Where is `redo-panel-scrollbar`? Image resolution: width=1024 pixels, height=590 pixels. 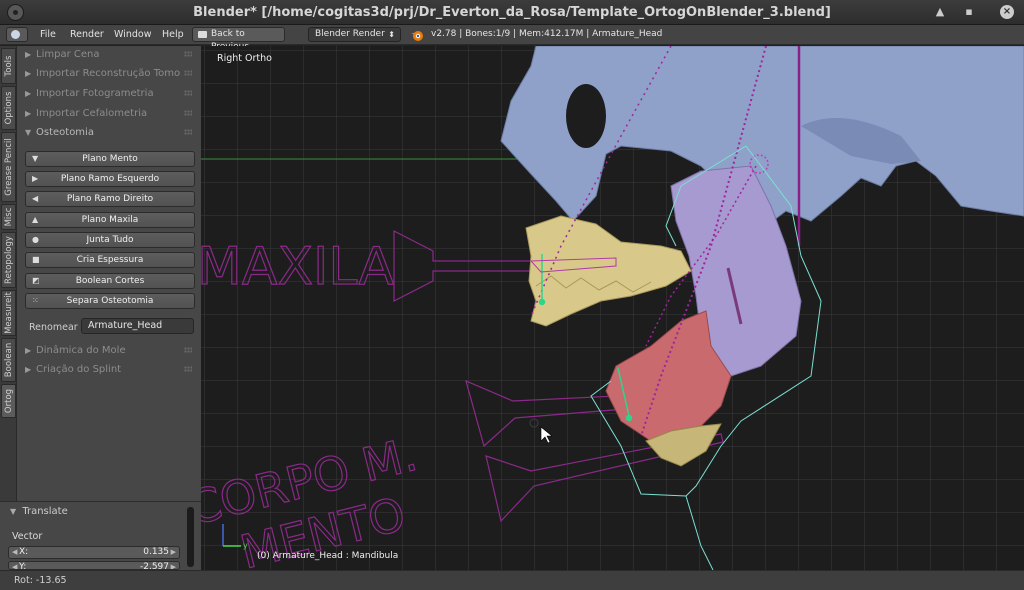 redo-panel-scrollbar is located at coordinates (190, 537).